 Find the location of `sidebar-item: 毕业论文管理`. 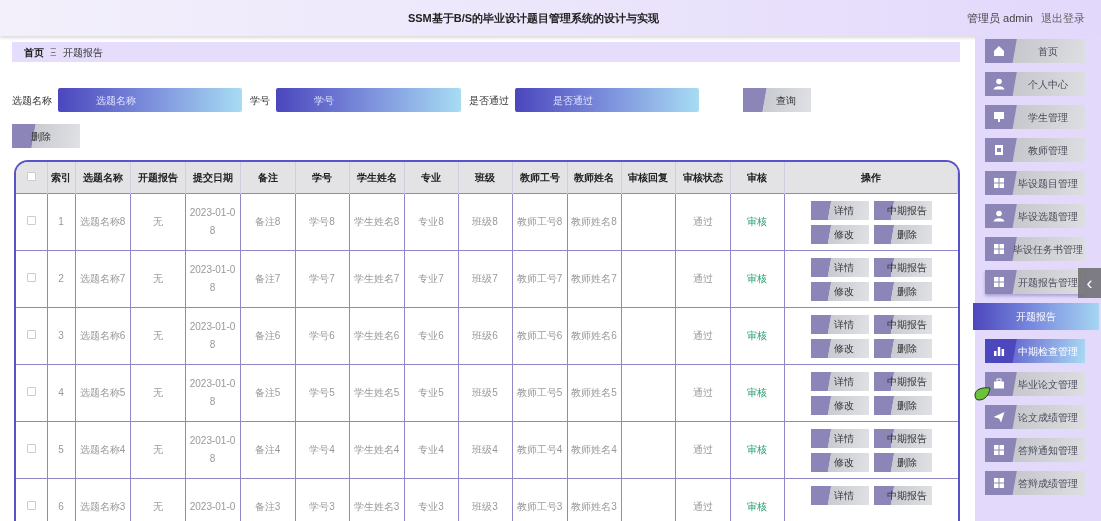

sidebar-item: 毕业论文管理 is located at coordinates (1035, 384).